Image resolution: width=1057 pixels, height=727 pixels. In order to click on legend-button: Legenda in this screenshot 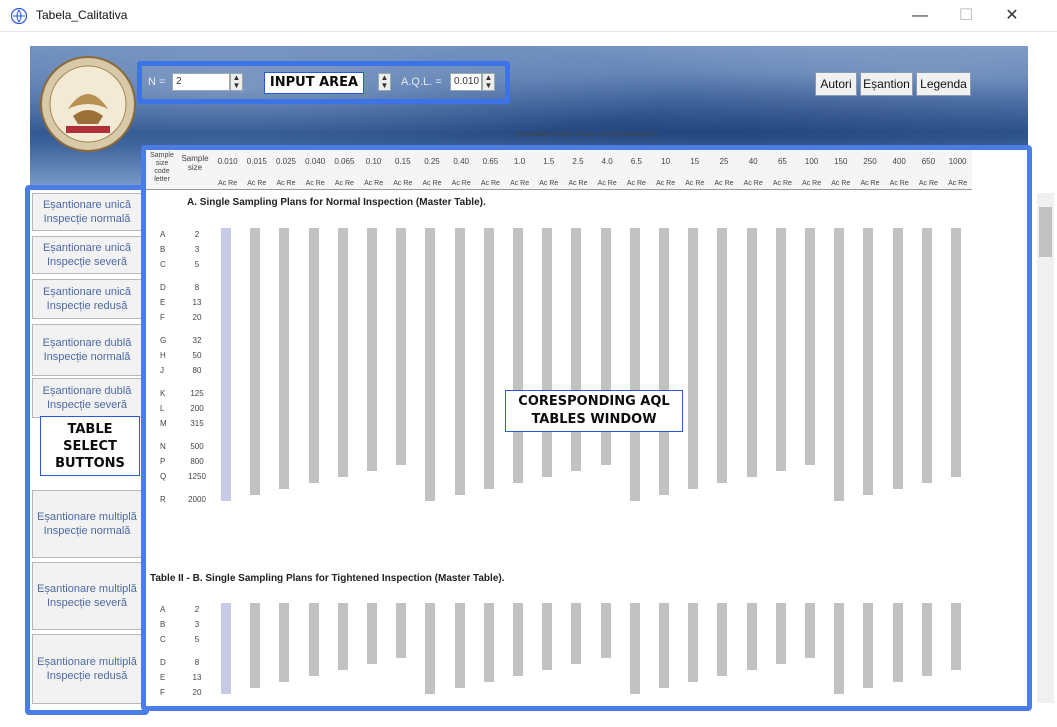, I will do `click(943, 84)`.